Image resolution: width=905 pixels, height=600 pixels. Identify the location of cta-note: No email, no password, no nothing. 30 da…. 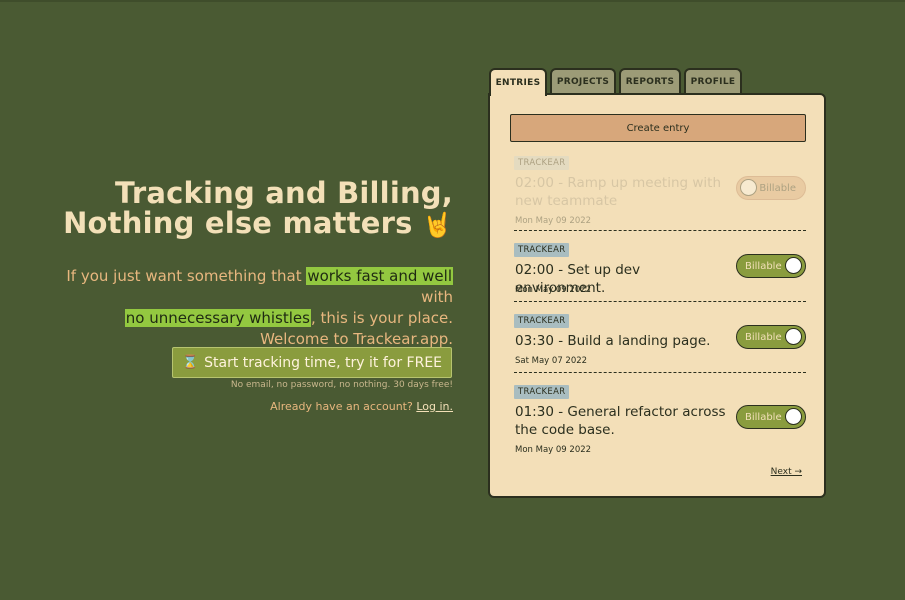
(341, 385).